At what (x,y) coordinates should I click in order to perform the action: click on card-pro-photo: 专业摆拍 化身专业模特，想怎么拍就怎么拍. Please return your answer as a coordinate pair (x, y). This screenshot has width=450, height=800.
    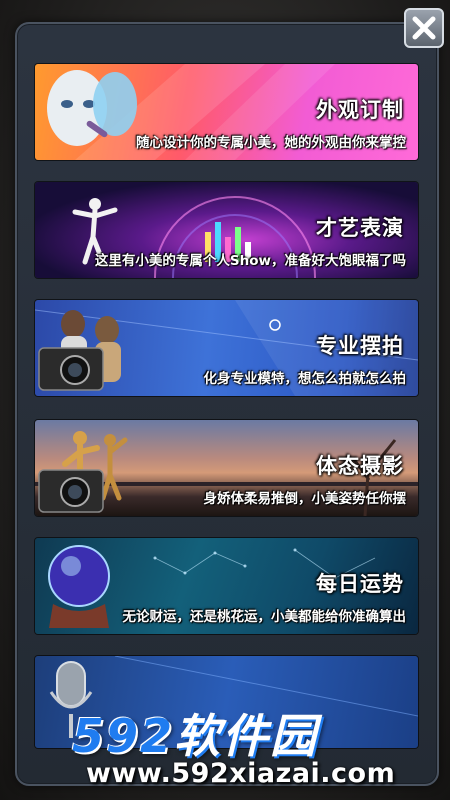
    Looking at the image, I should click on (226, 348).